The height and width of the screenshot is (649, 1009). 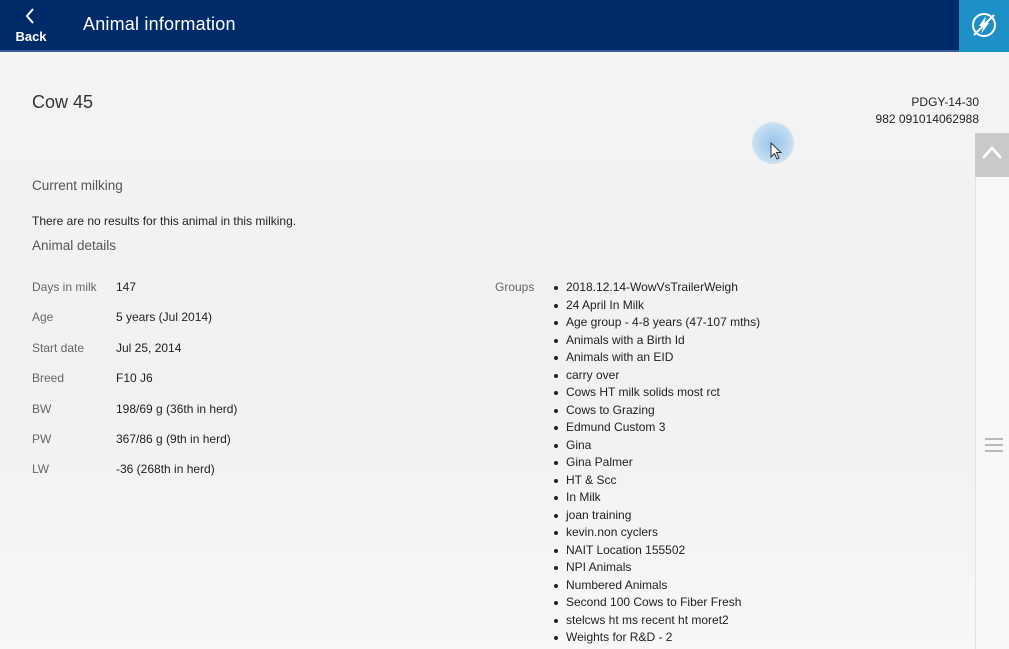 What do you see at coordinates (656, 534) in the screenshot?
I see `group-item: kevin.non cyclers` at bounding box center [656, 534].